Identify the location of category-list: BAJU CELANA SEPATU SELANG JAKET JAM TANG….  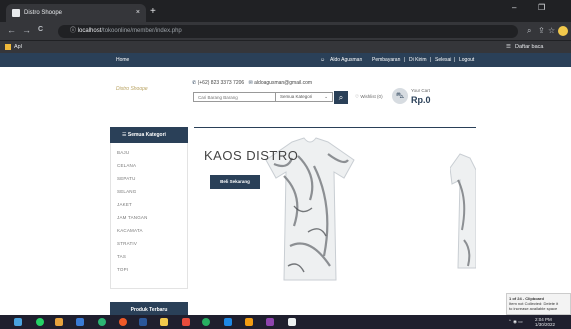
(149, 216).